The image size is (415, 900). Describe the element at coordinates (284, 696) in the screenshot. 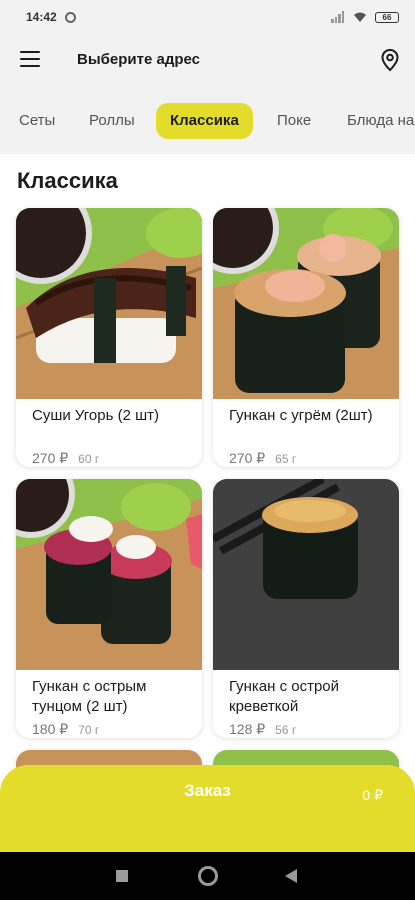

I see `product-name: Гункан с острой креветкой` at that location.